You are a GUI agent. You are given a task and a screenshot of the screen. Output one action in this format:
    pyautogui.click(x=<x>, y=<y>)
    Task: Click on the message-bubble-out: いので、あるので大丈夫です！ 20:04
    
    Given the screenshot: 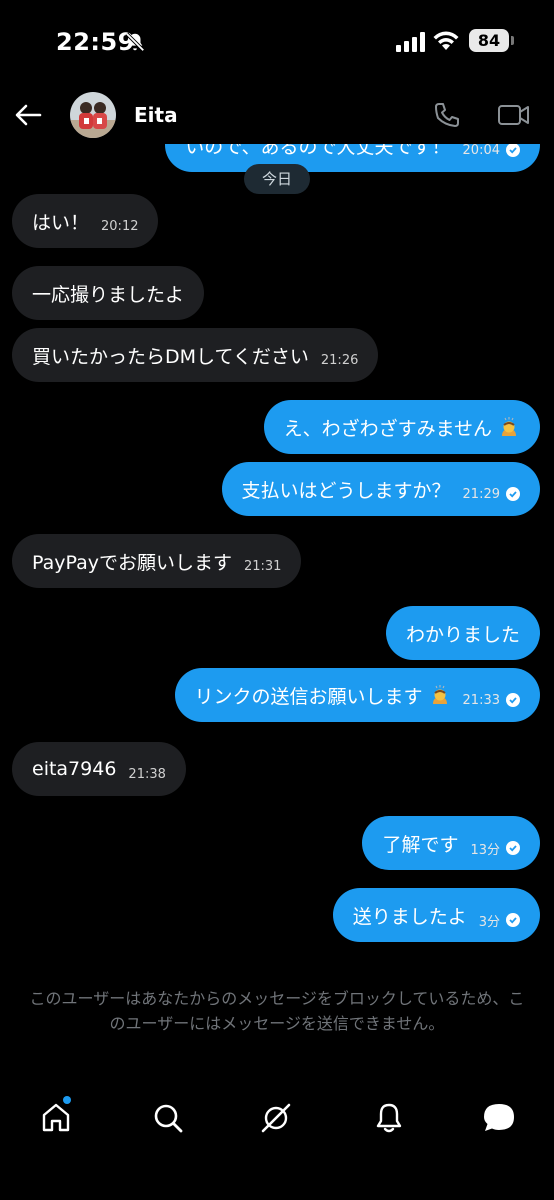 What is the action you would take?
    pyautogui.click(x=352, y=158)
    